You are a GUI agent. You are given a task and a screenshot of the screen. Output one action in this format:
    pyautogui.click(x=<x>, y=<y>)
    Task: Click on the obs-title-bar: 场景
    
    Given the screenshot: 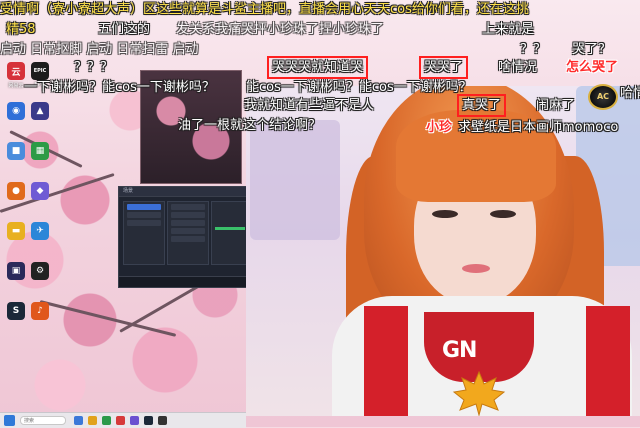 What is the action you would take?
    pyautogui.click(x=184, y=192)
    